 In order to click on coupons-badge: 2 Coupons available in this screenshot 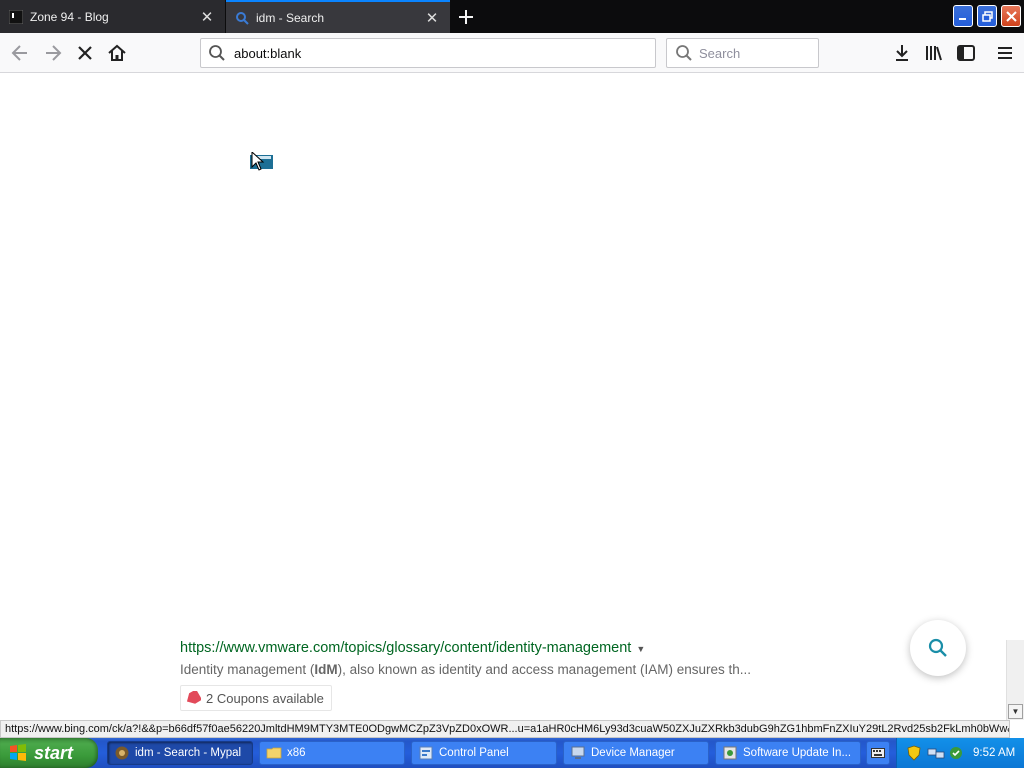, I will do `click(256, 698)`.